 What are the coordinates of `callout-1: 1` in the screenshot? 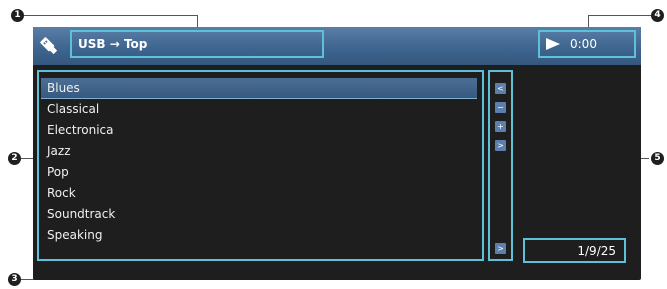 It's located at (17, 15).